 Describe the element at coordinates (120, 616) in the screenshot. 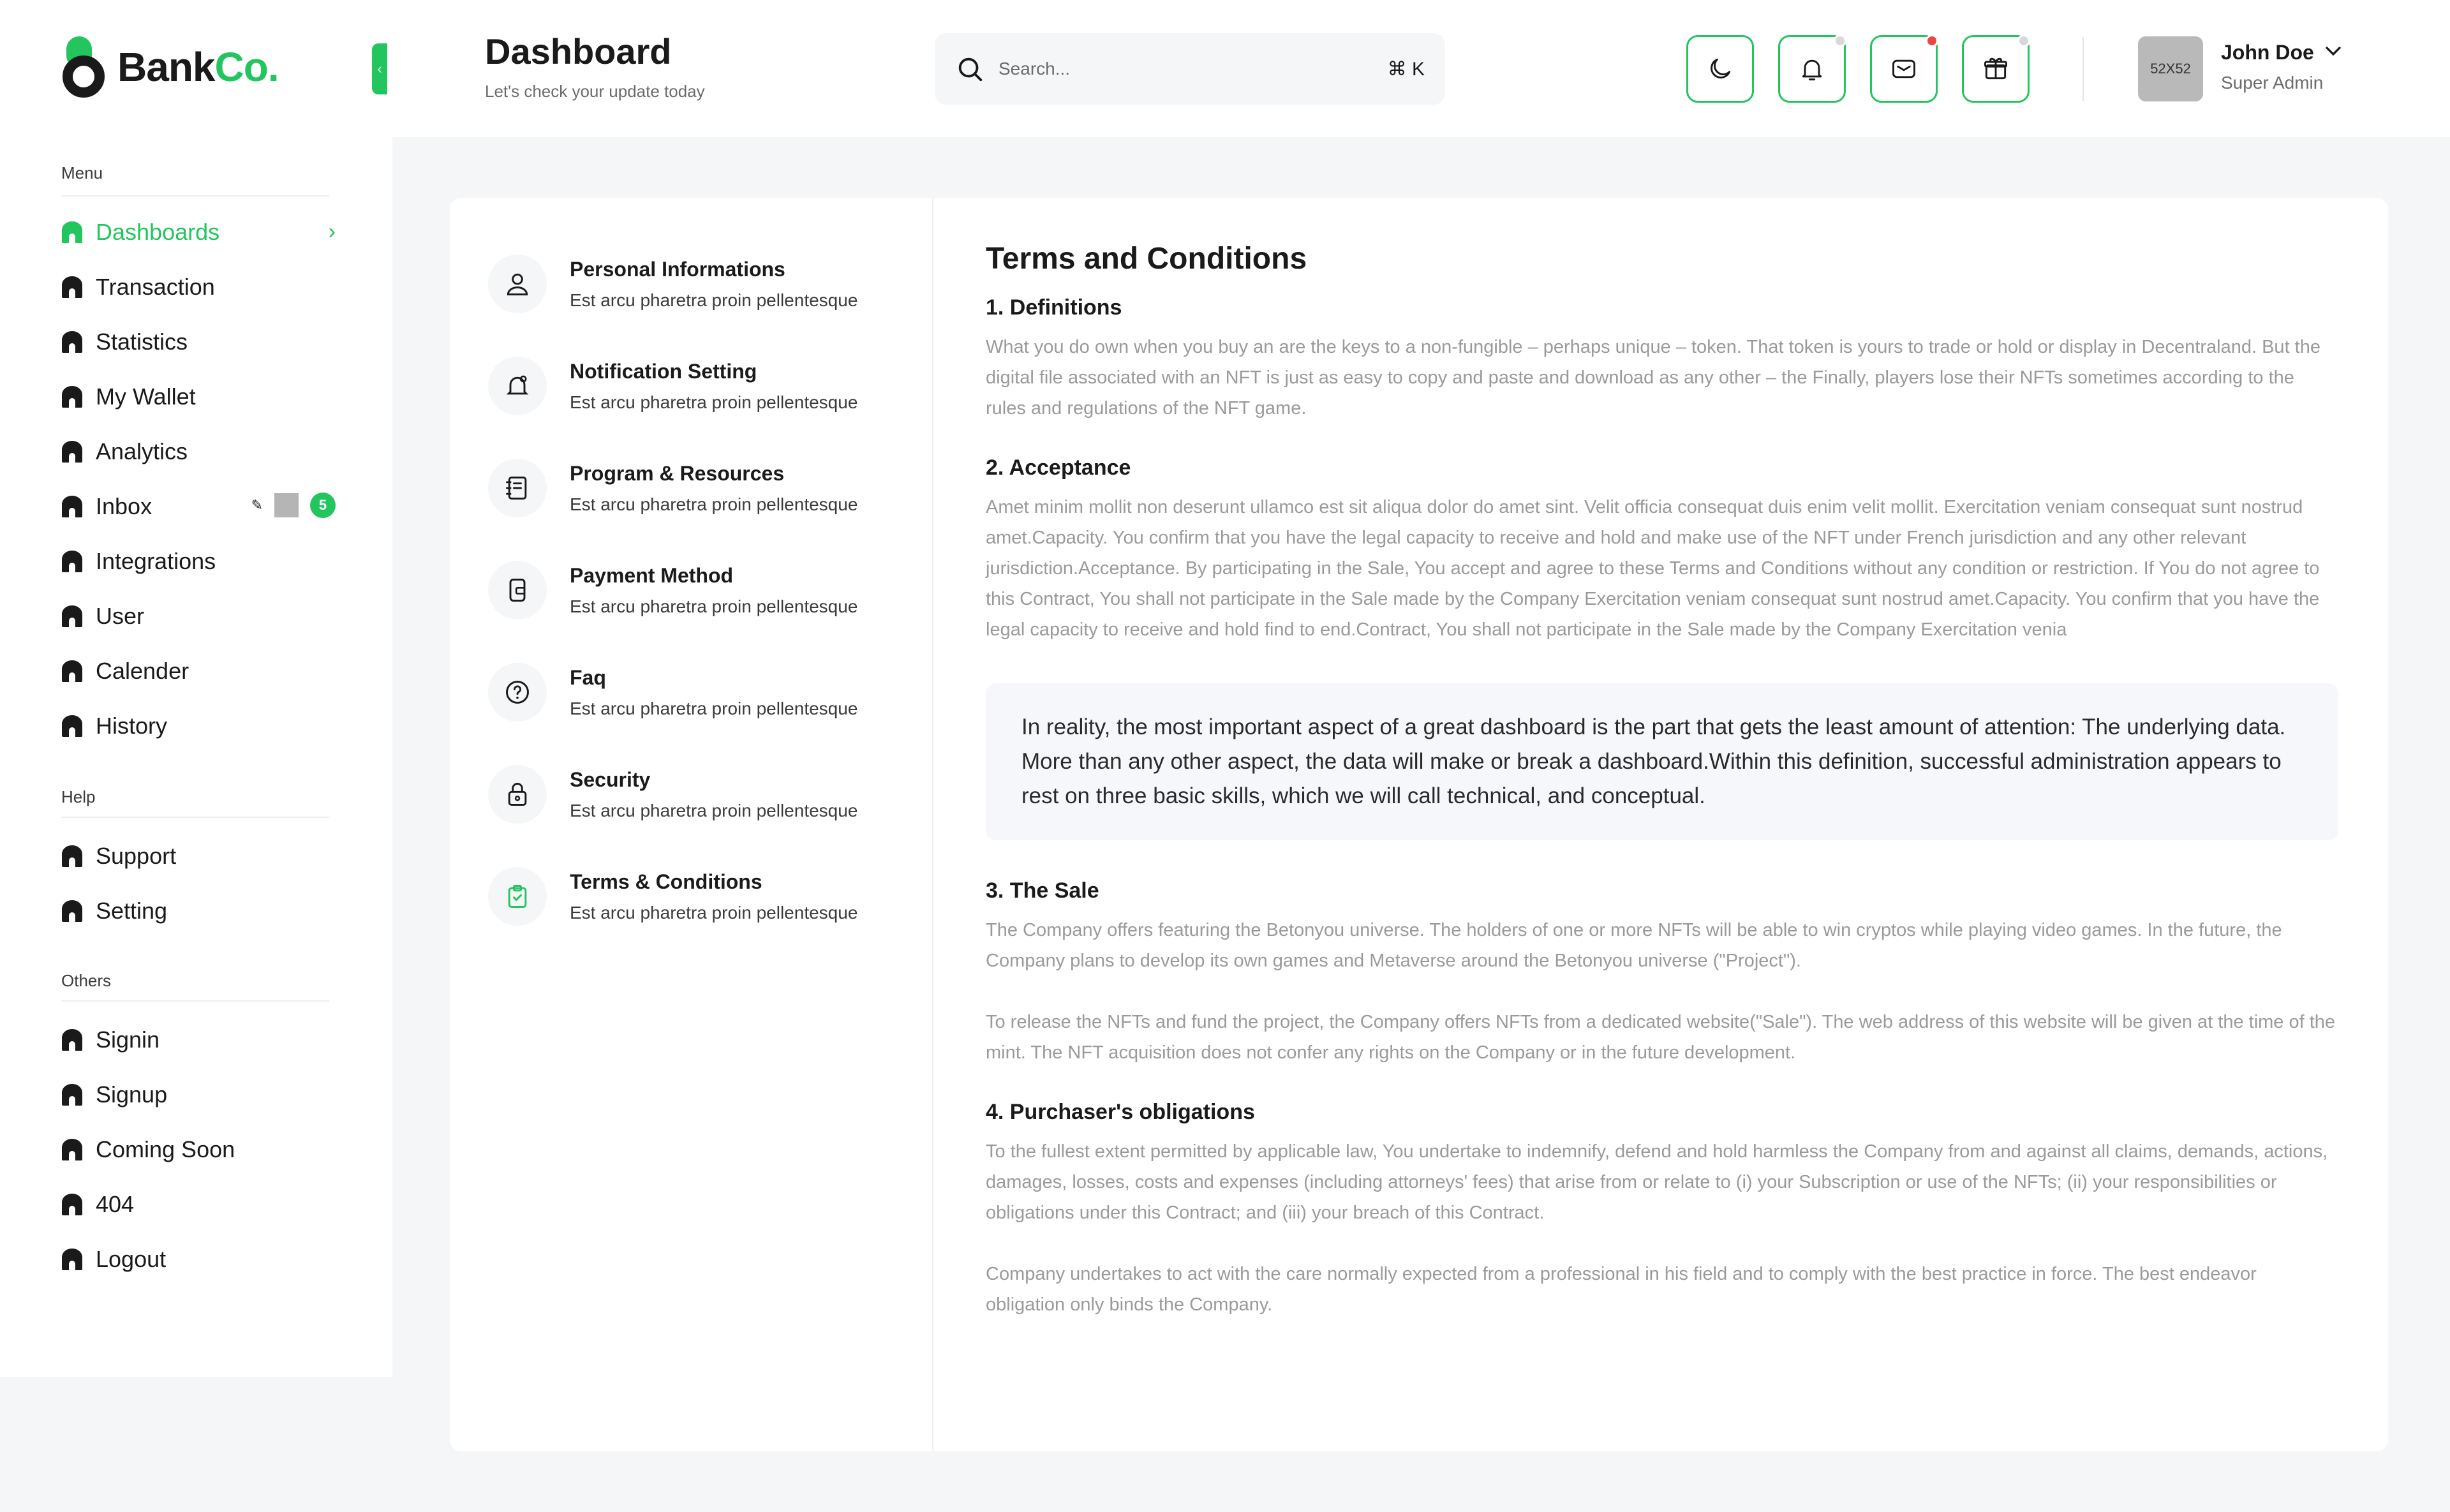

I see `nav-label: User` at that location.